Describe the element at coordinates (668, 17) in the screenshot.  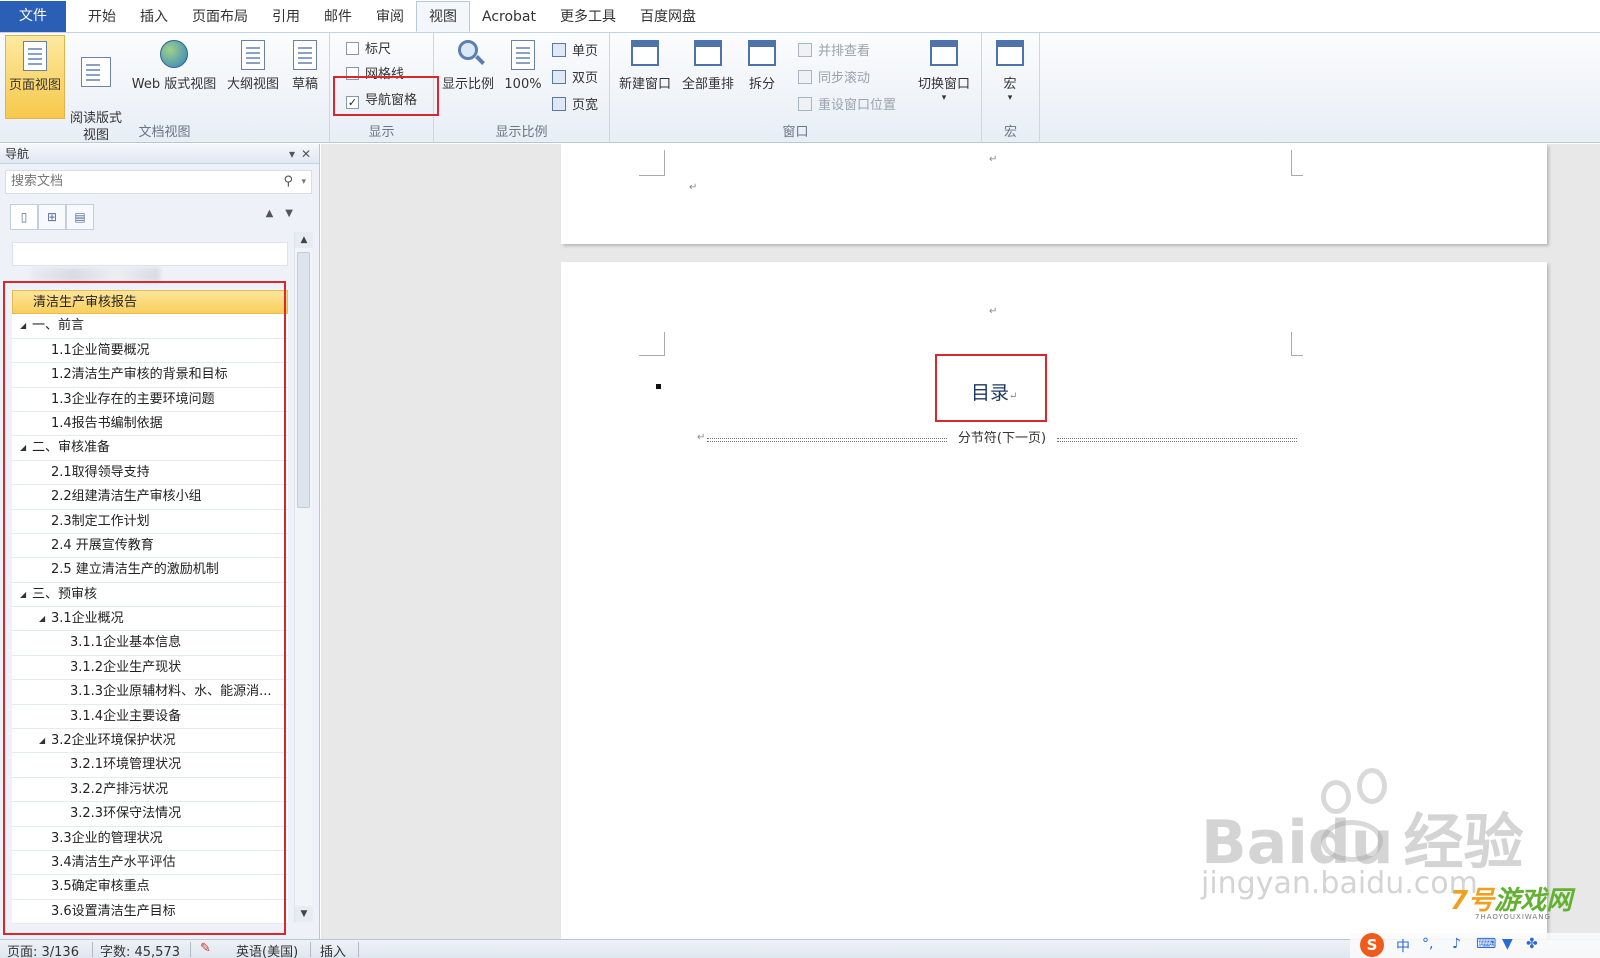
I see `tab-baidu-netdisk: 百度网盘` at that location.